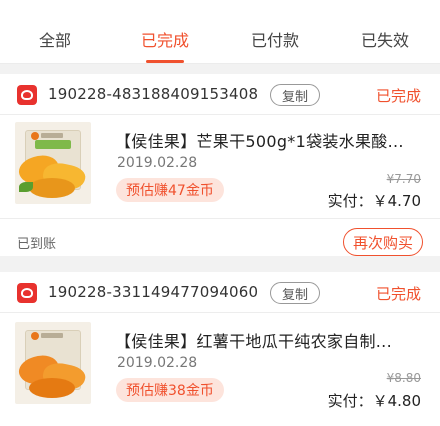 Image resolution: width=440 pixels, height=426 pixels. I want to click on order-header: 190228-483188409153408 复制 已完成, so click(220, 94).